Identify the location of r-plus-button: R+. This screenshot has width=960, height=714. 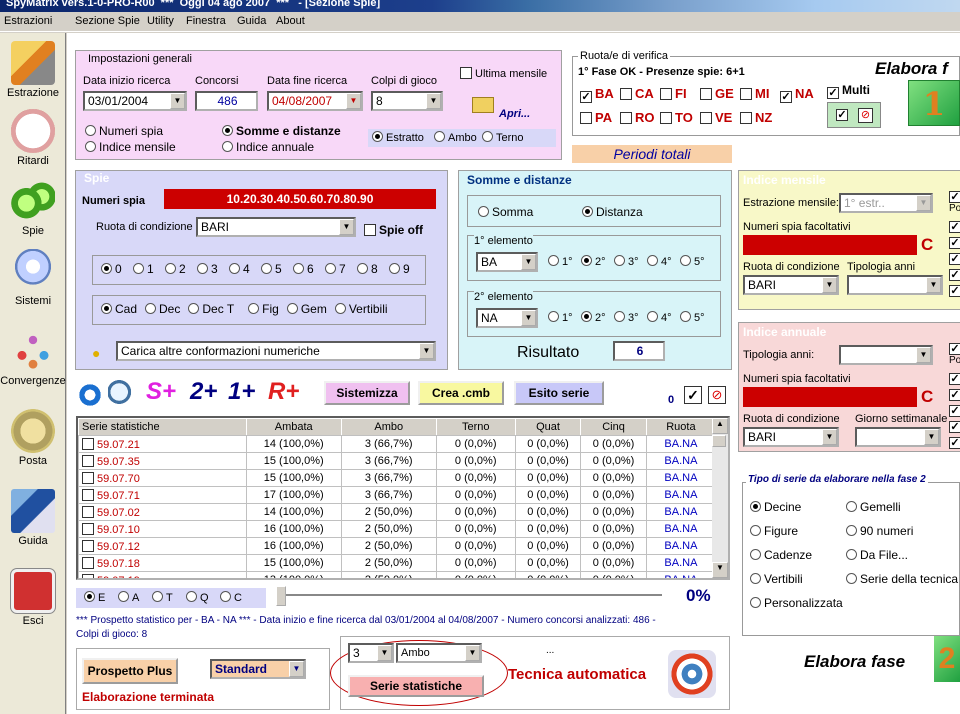
(283, 392).